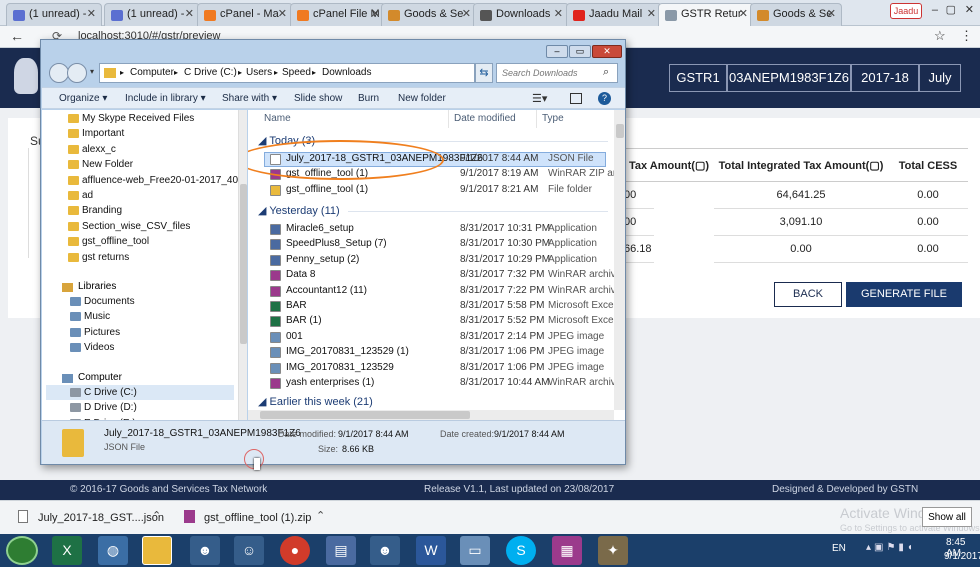 Image resolution: width=980 pixels, height=567 pixels. I want to click on slide-show-button: Slide show, so click(318, 98).